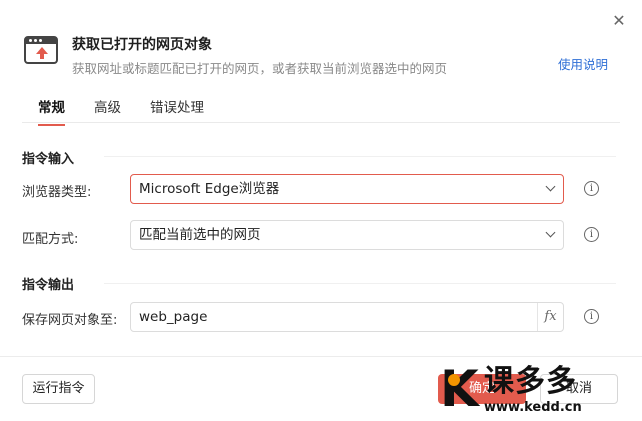 This screenshot has height=421, width=642. Describe the element at coordinates (459, 389) in the screenshot. I see `watermark-letter: K` at that location.